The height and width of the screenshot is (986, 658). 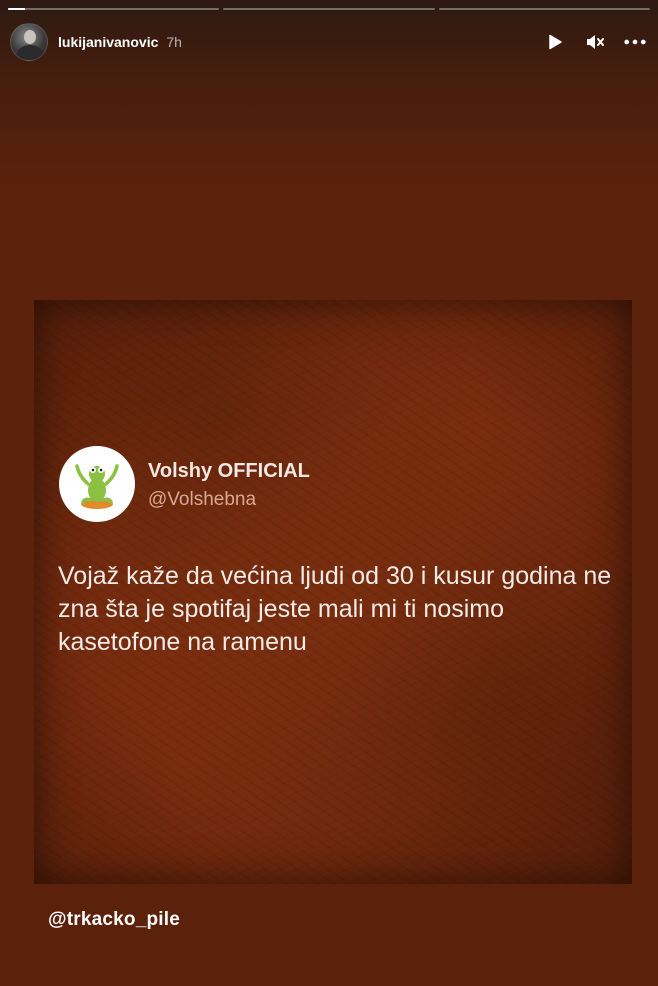 What do you see at coordinates (174, 42) in the screenshot?
I see `story-timestamp: 7h` at bounding box center [174, 42].